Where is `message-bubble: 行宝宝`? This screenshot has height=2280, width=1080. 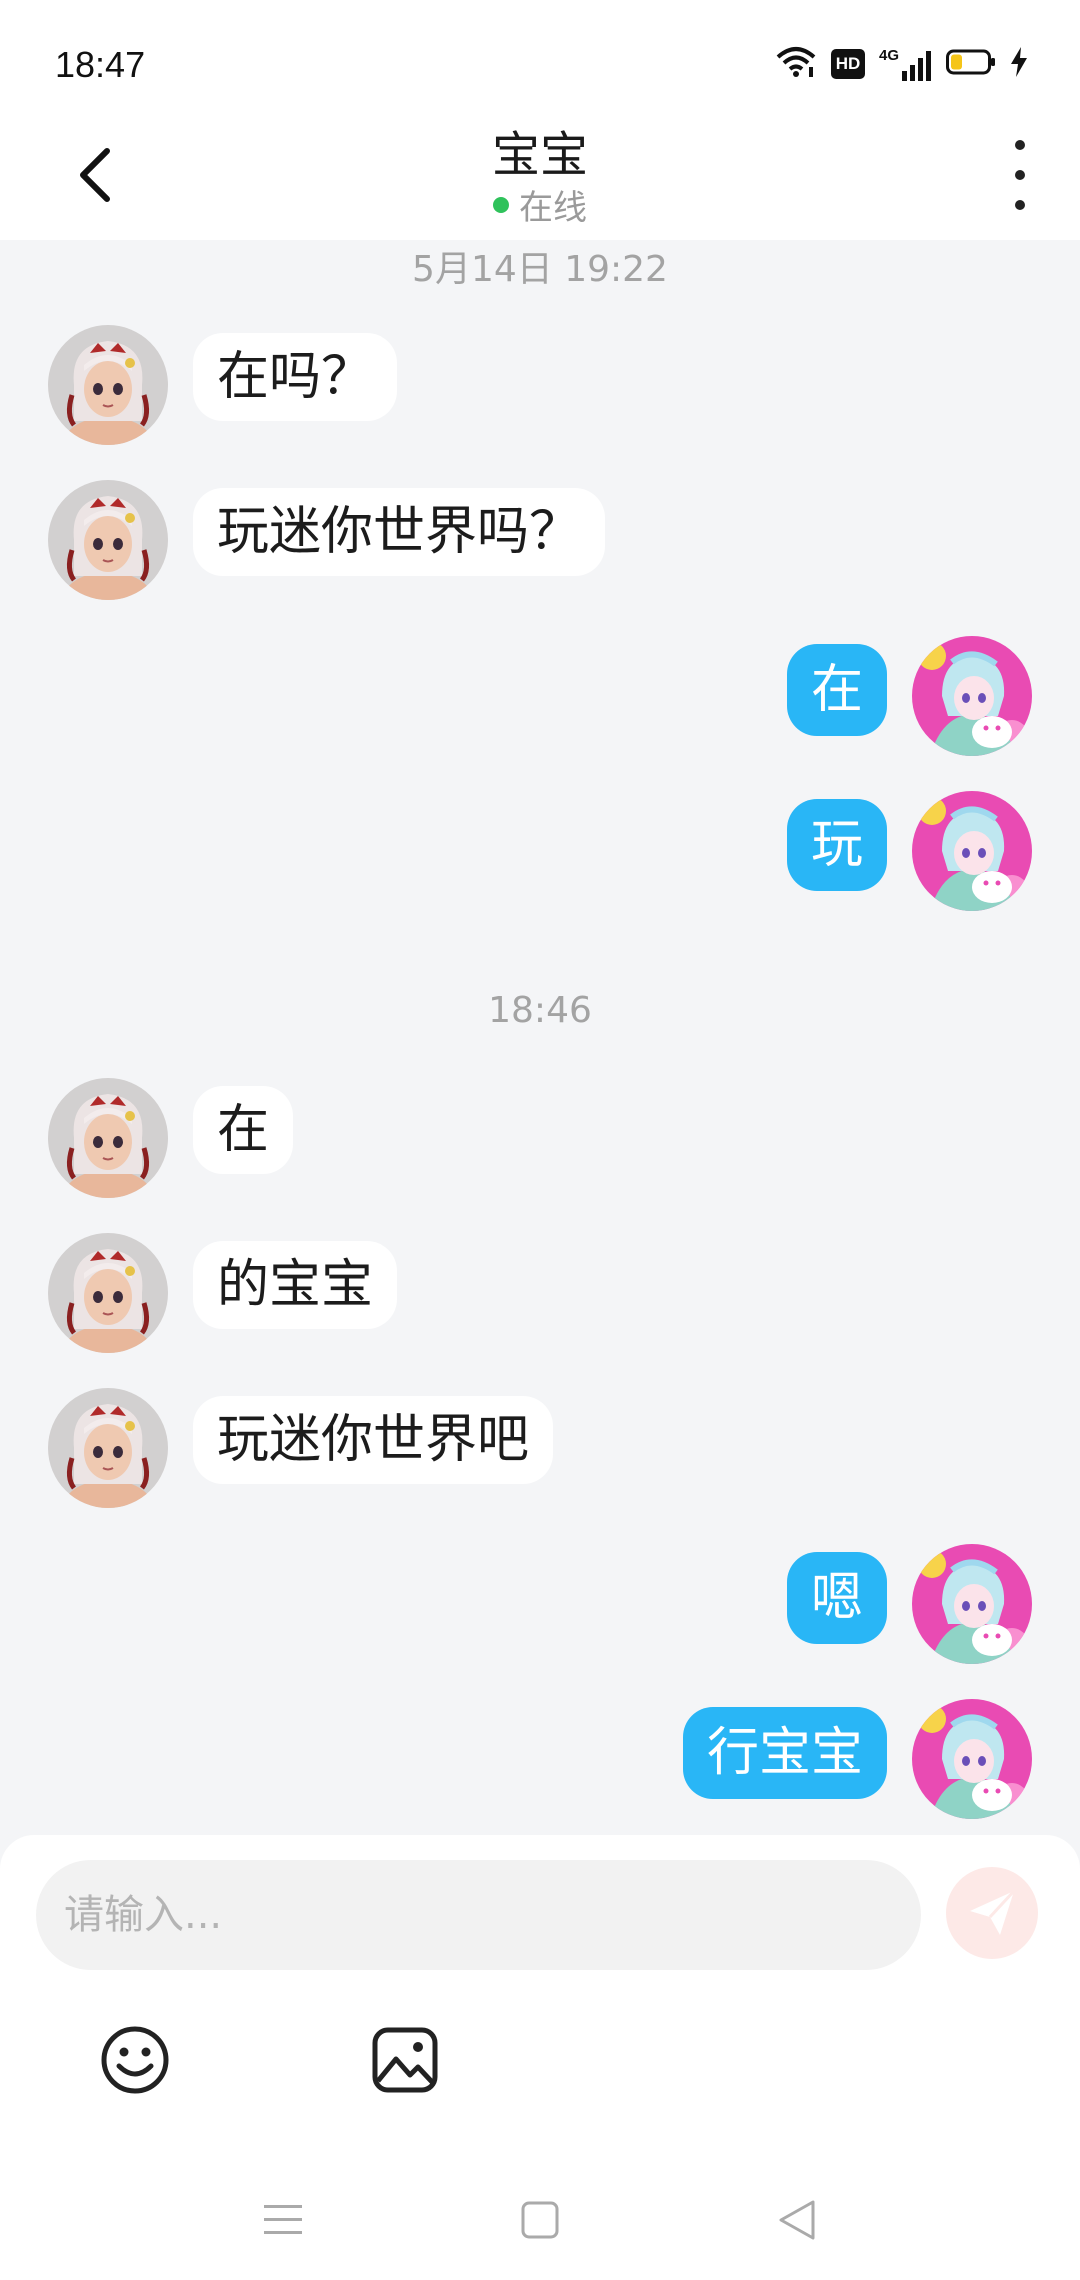 message-bubble: 行宝宝 is located at coordinates (784, 1753).